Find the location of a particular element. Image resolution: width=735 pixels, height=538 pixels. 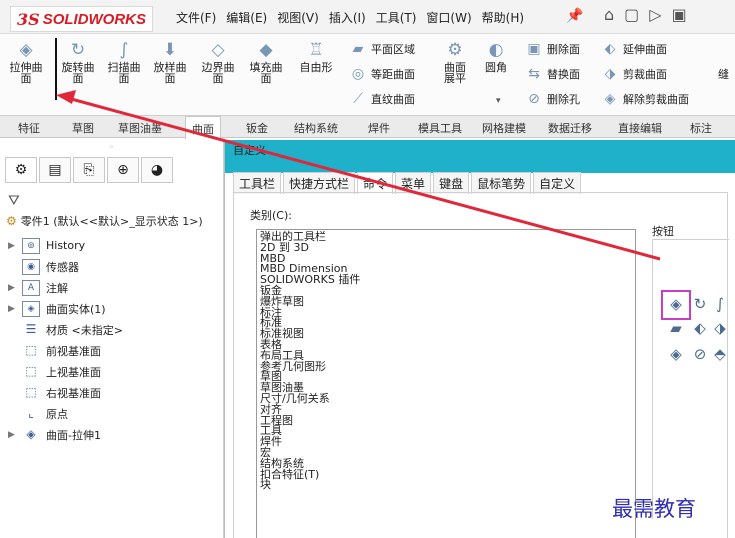

dimxpert-tab-icon: ⊕ is located at coordinates (123, 170).